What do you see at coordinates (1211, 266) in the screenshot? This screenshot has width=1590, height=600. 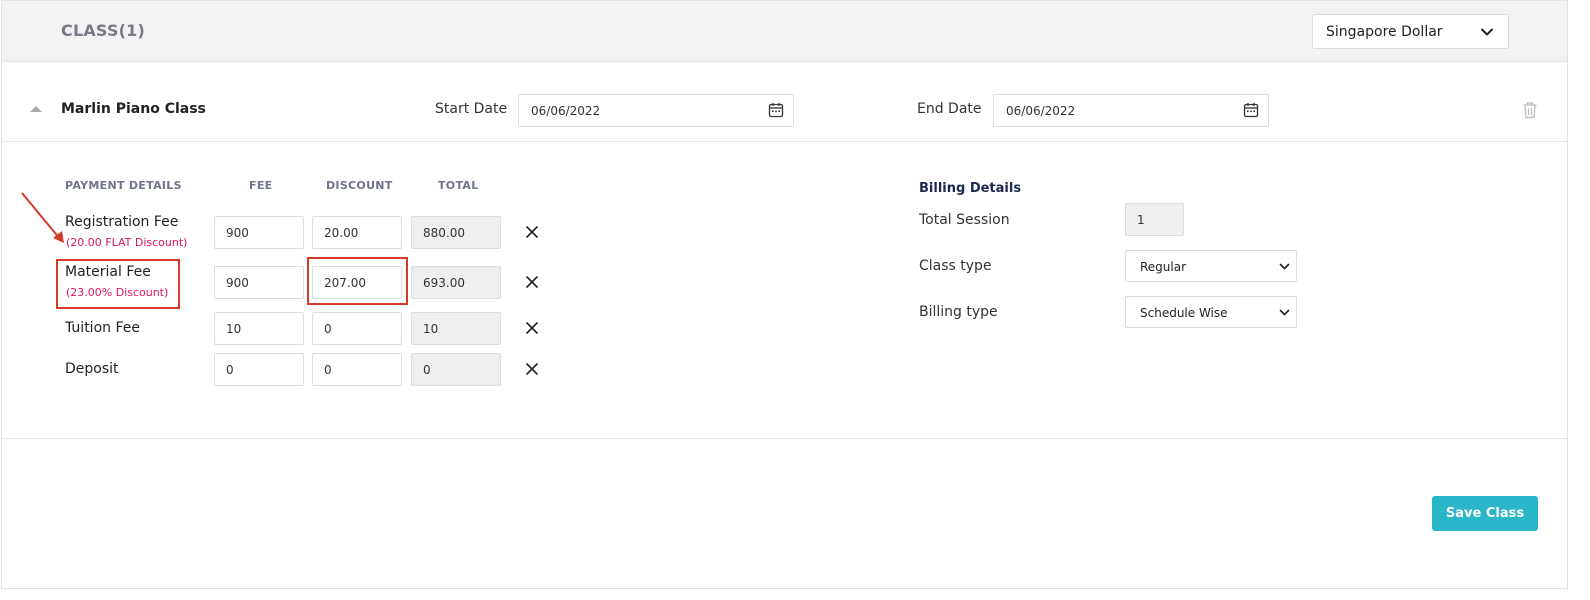 I see `class-type-select: Regular` at bounding box center [1211, 266].